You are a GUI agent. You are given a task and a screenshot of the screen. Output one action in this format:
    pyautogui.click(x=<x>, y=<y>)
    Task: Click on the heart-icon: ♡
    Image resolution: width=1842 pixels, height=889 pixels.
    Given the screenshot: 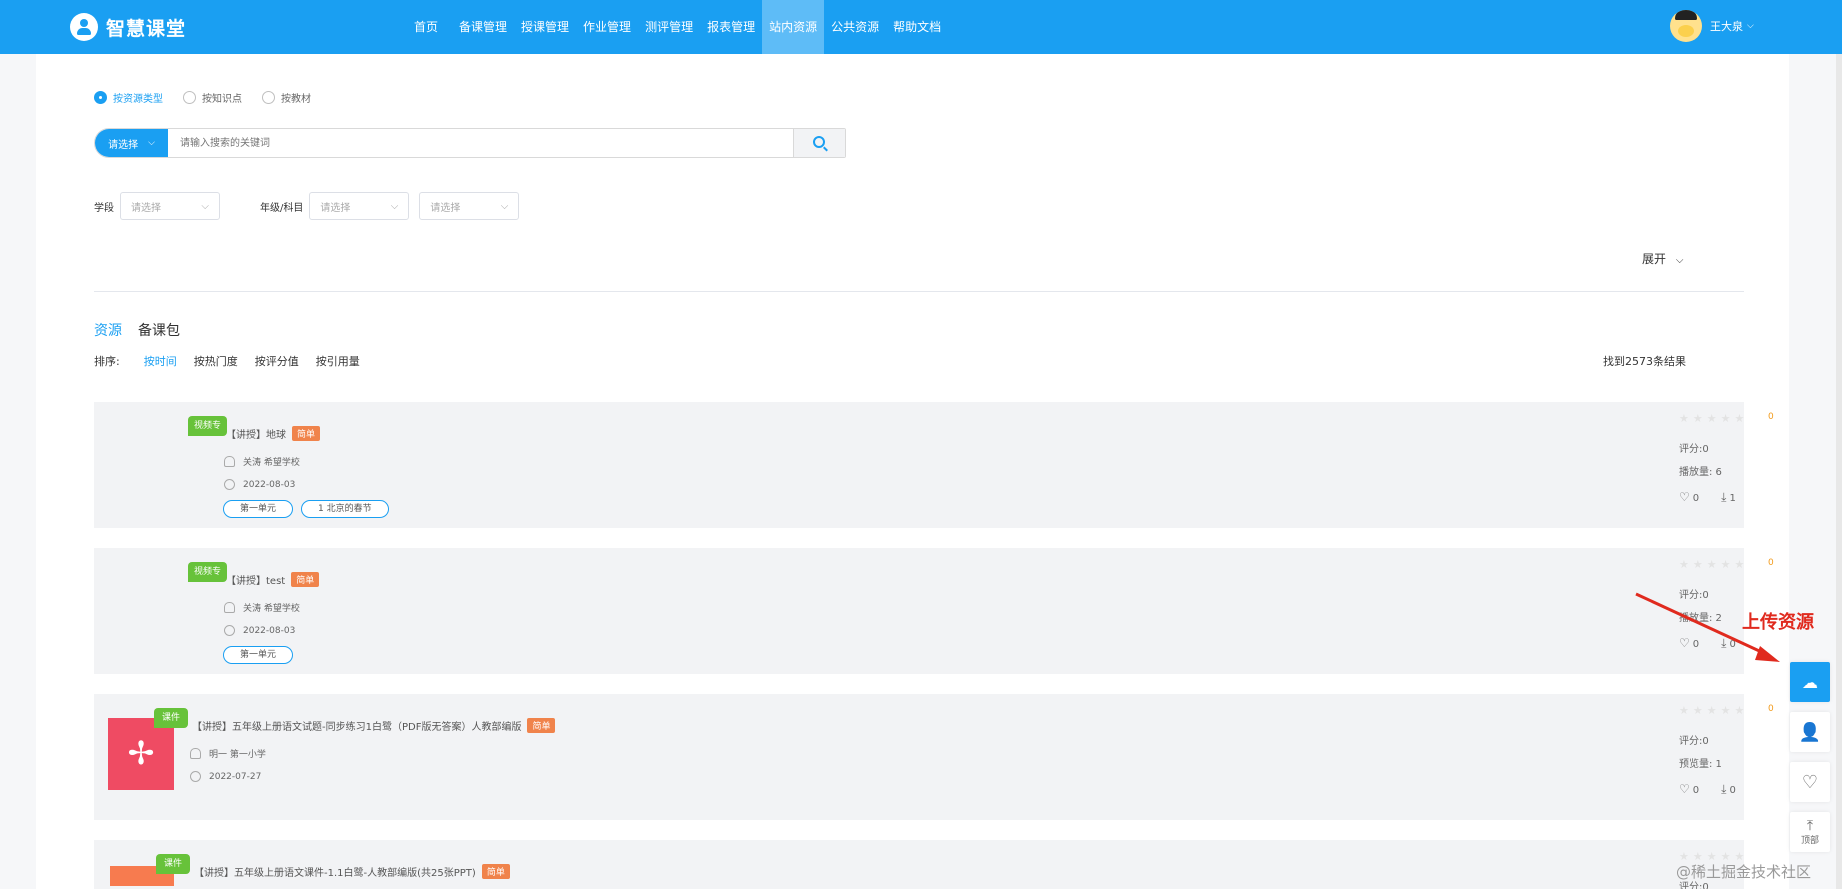 What is the action you would take?
    pyautogui.click(x=1684, y=497)
    